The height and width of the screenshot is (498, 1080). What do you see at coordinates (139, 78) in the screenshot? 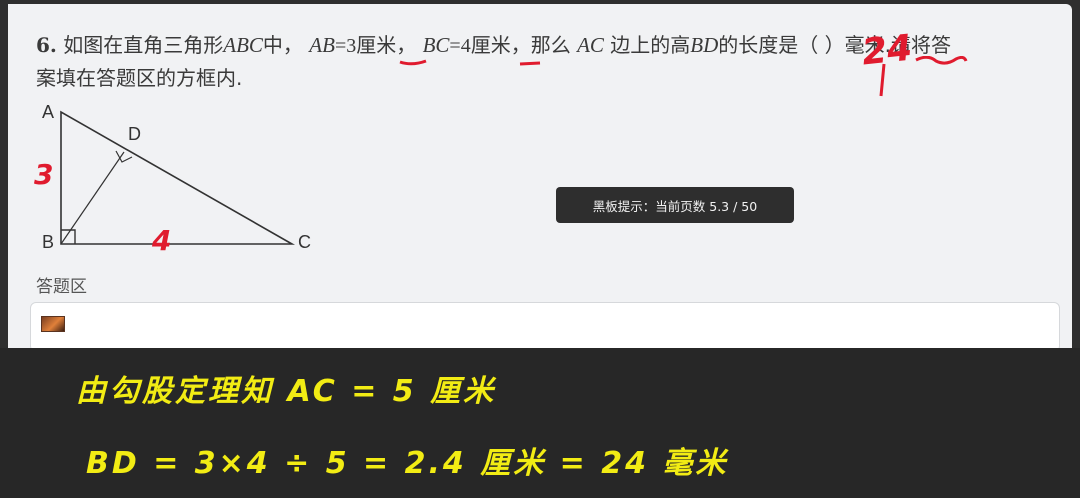
I see `question-text-line-2: 案填在答题区的方框内.` at bounding box center [139, 78].